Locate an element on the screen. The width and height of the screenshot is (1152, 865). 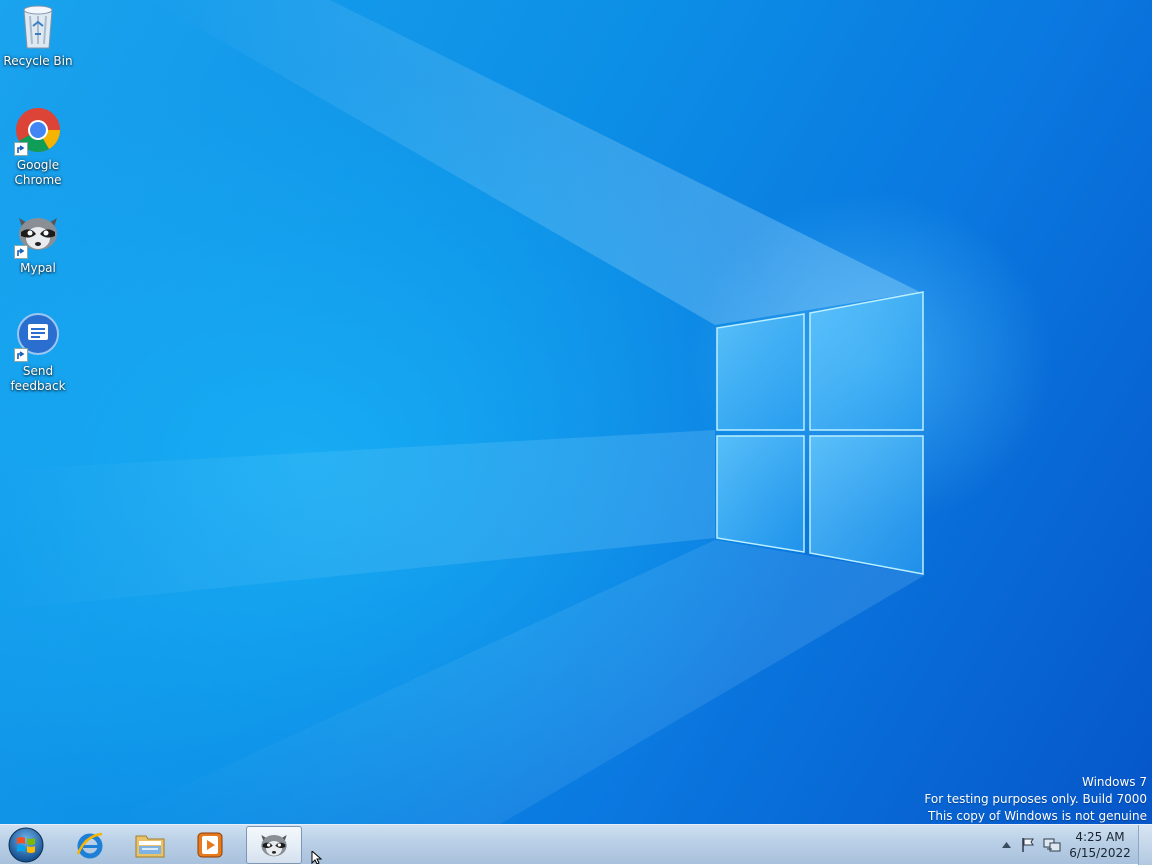
action-center-flag-icon is located at coordinates (1028, 845).